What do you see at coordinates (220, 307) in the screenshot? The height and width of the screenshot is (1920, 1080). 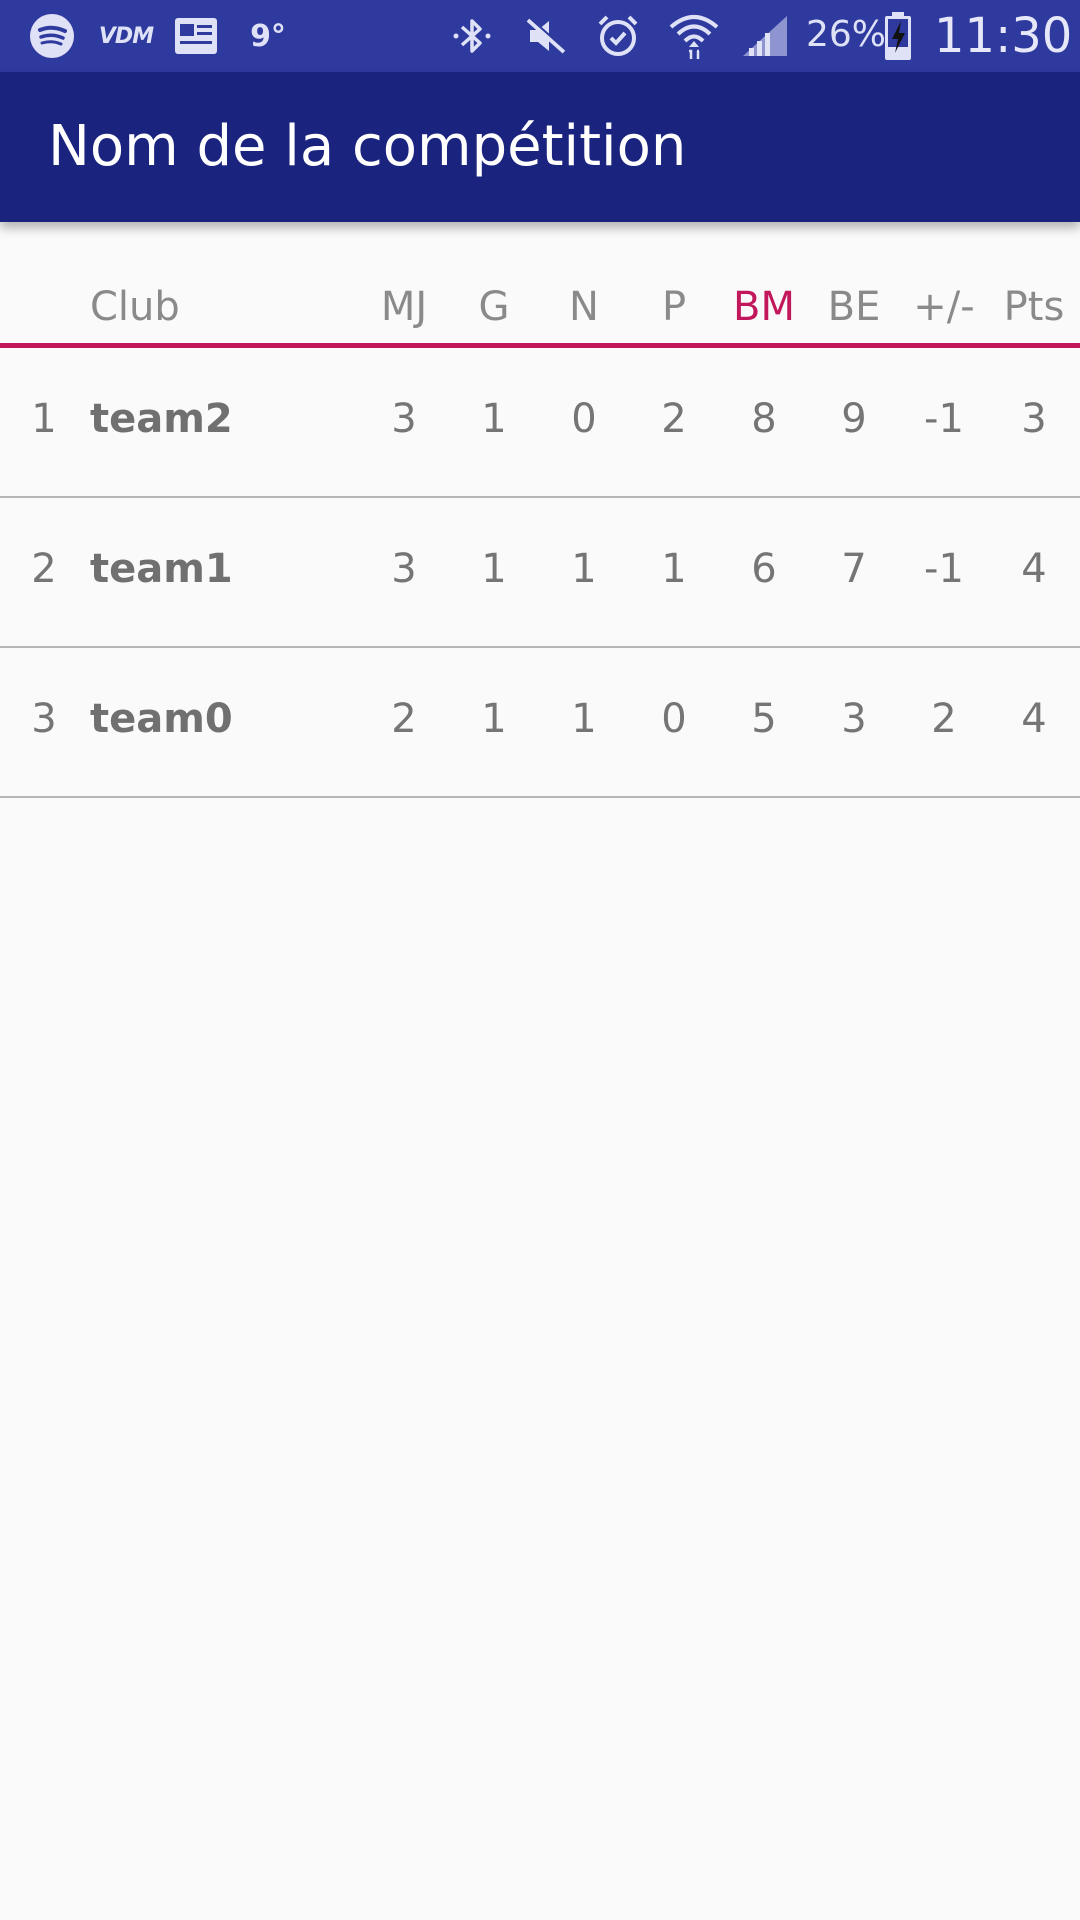 I see `header-club: Club` at bounding box center [220, 307].